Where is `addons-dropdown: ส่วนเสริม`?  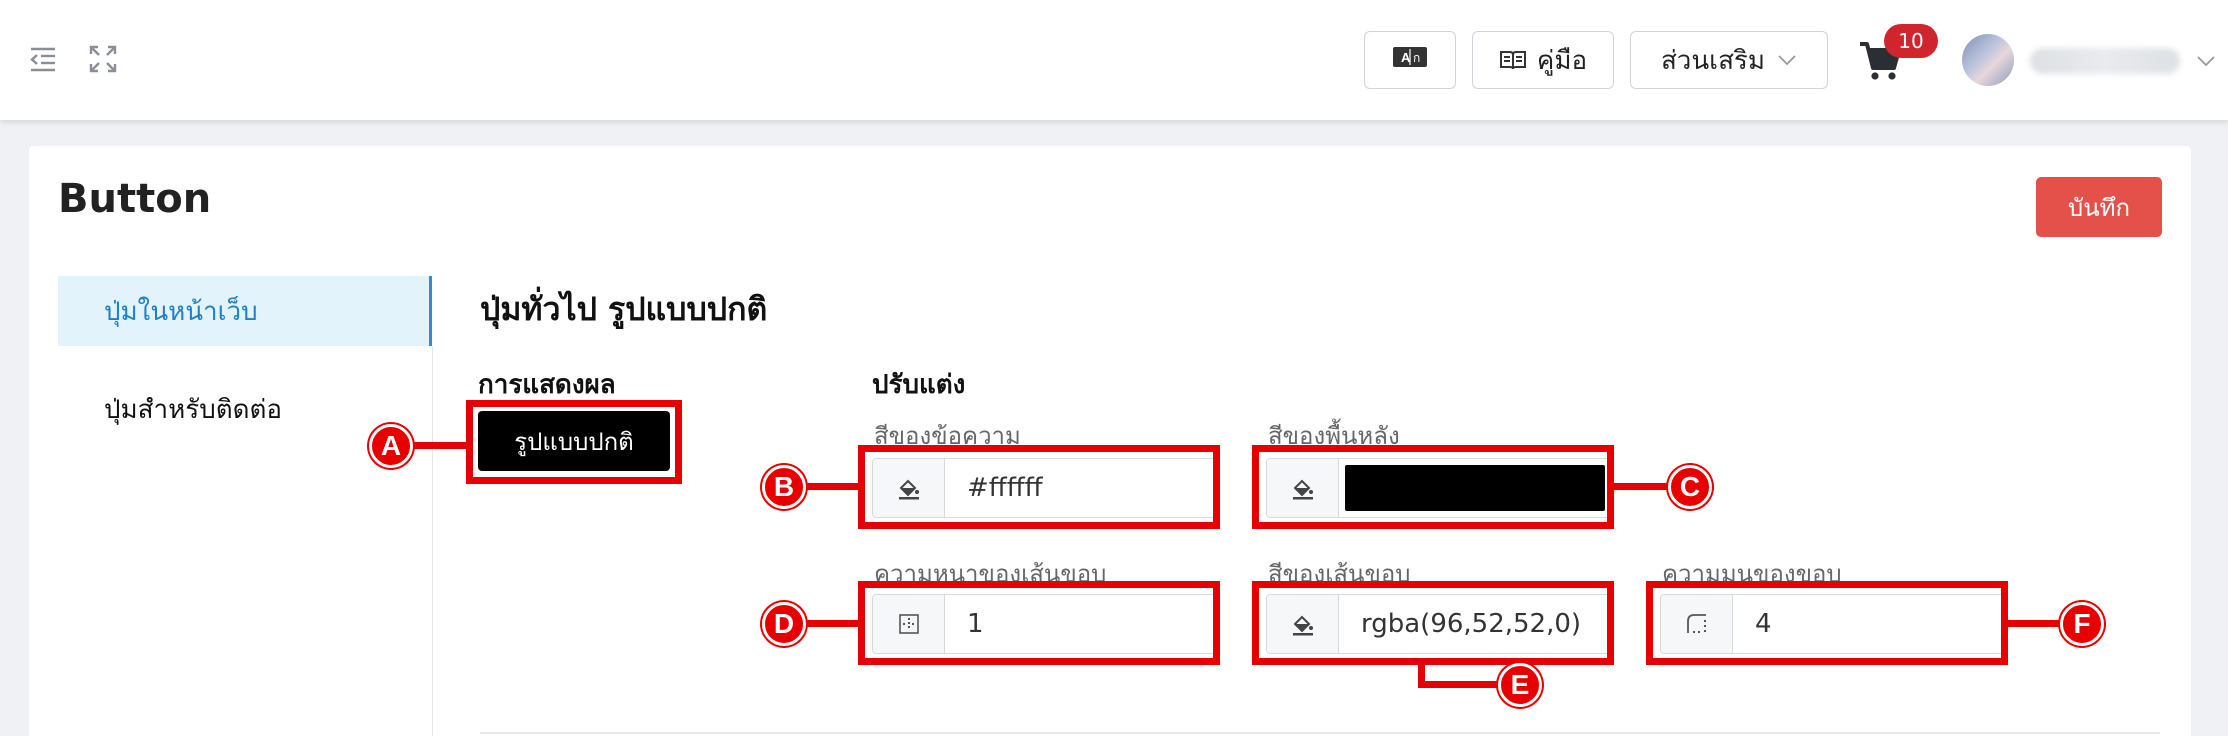
addons-dropdown: ส่วนเสริม is located at coordinates (1729, 60).